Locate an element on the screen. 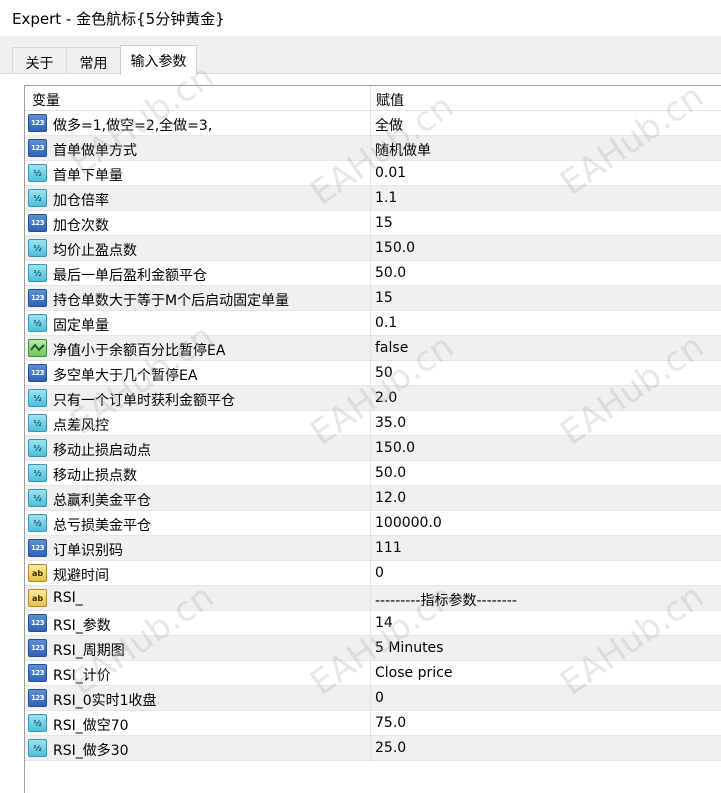 This screenshot has width=721, height=793. param-name: 总赢利美金平仓 is located at coordinates (102, 501).